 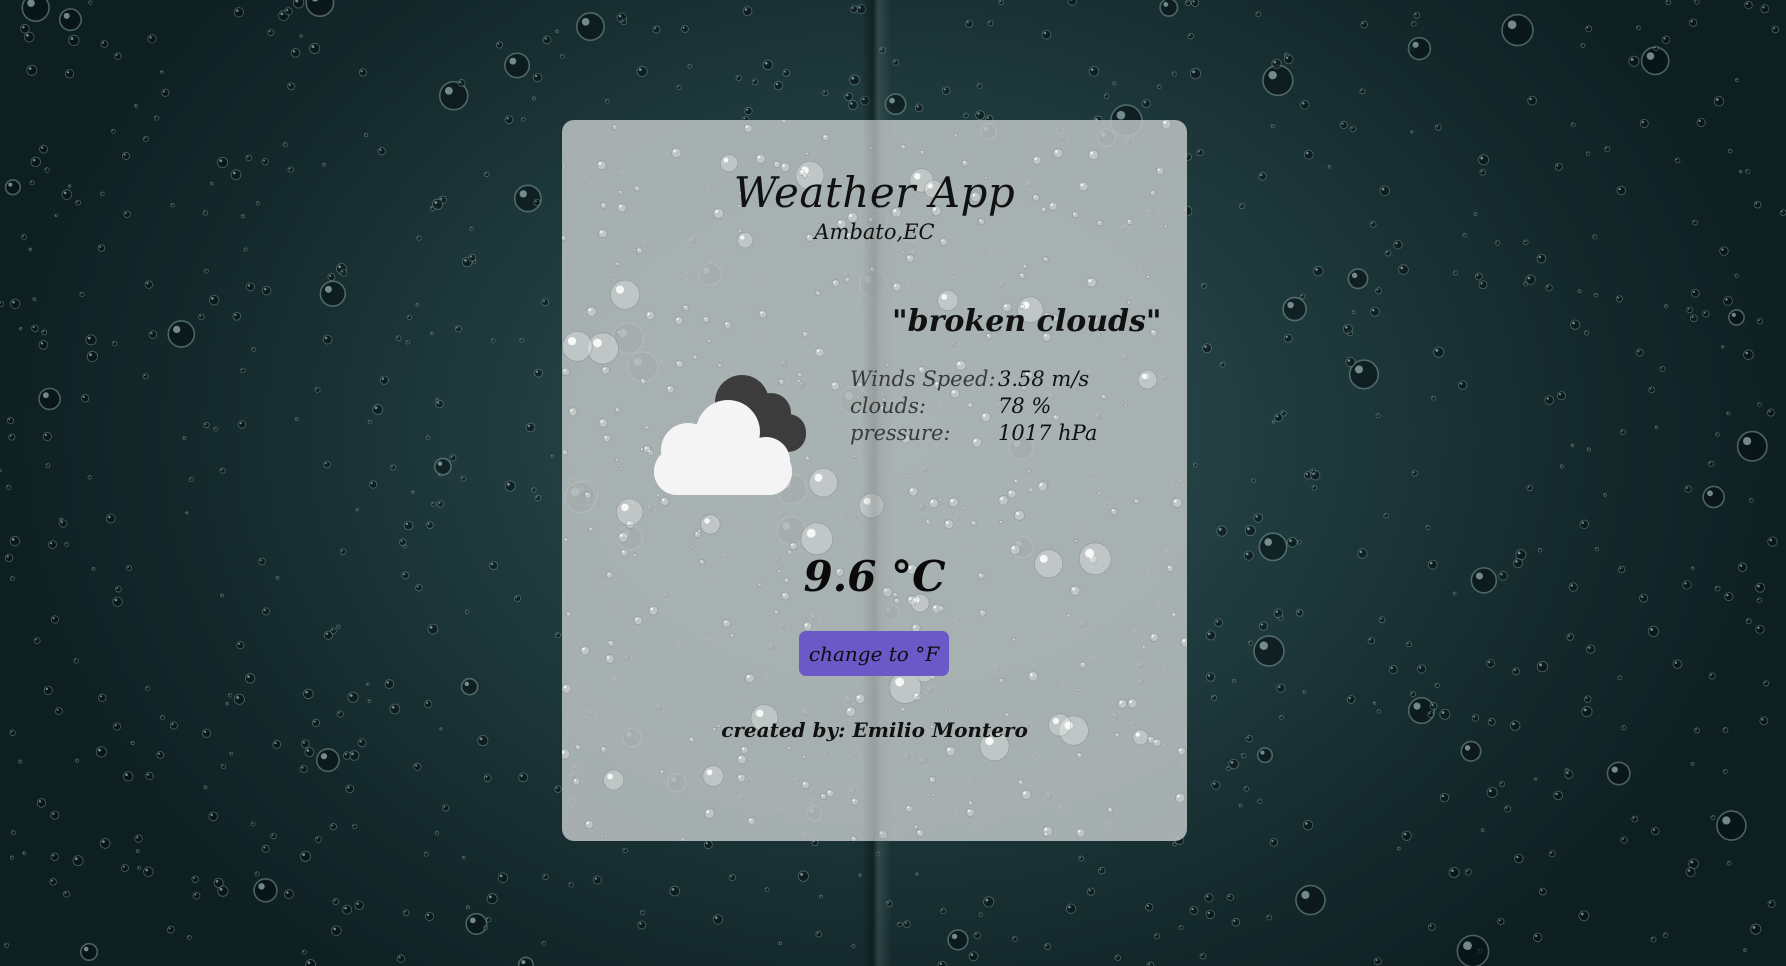 What do you see at coordinates (1048, 433) in the screenshot?
I see `pressure-value: 1017 hPa` at bounding box center [1048, 433].